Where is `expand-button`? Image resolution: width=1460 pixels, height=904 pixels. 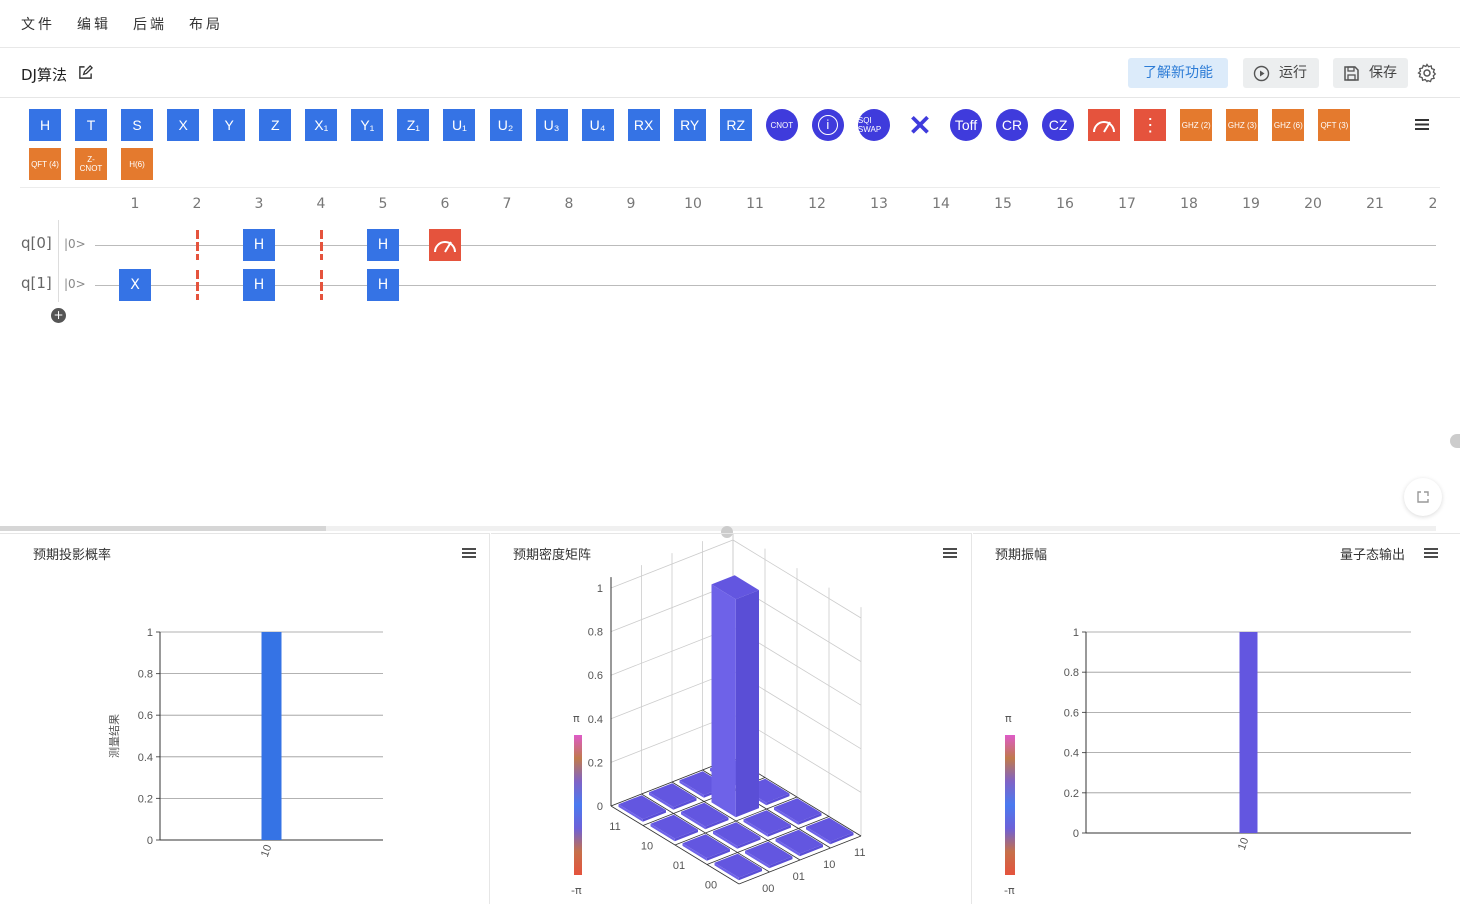 expand-button is located at coordinates (1423, 497).